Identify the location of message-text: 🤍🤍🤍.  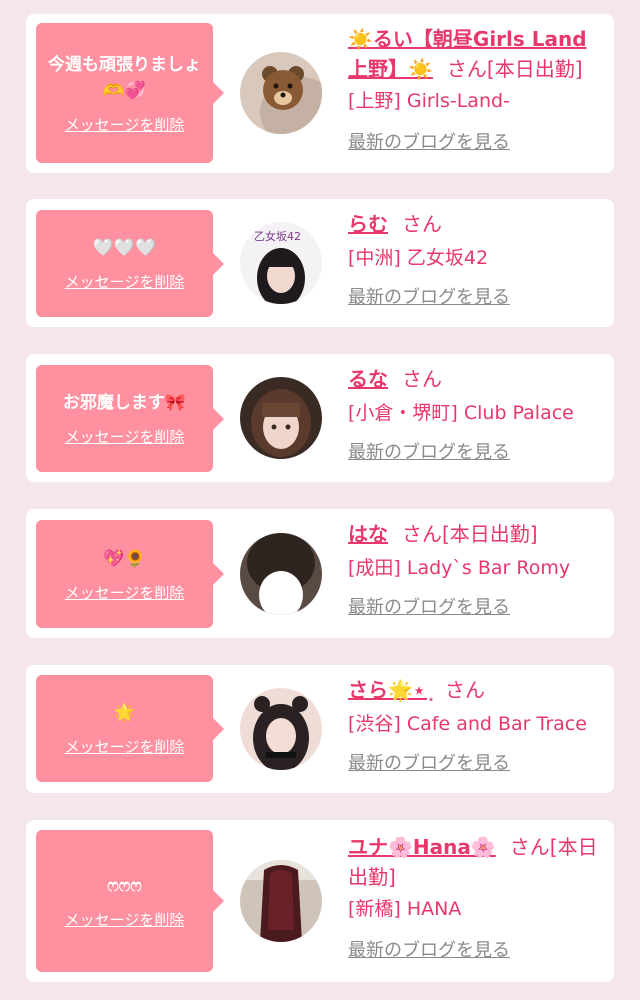
(124, 248).